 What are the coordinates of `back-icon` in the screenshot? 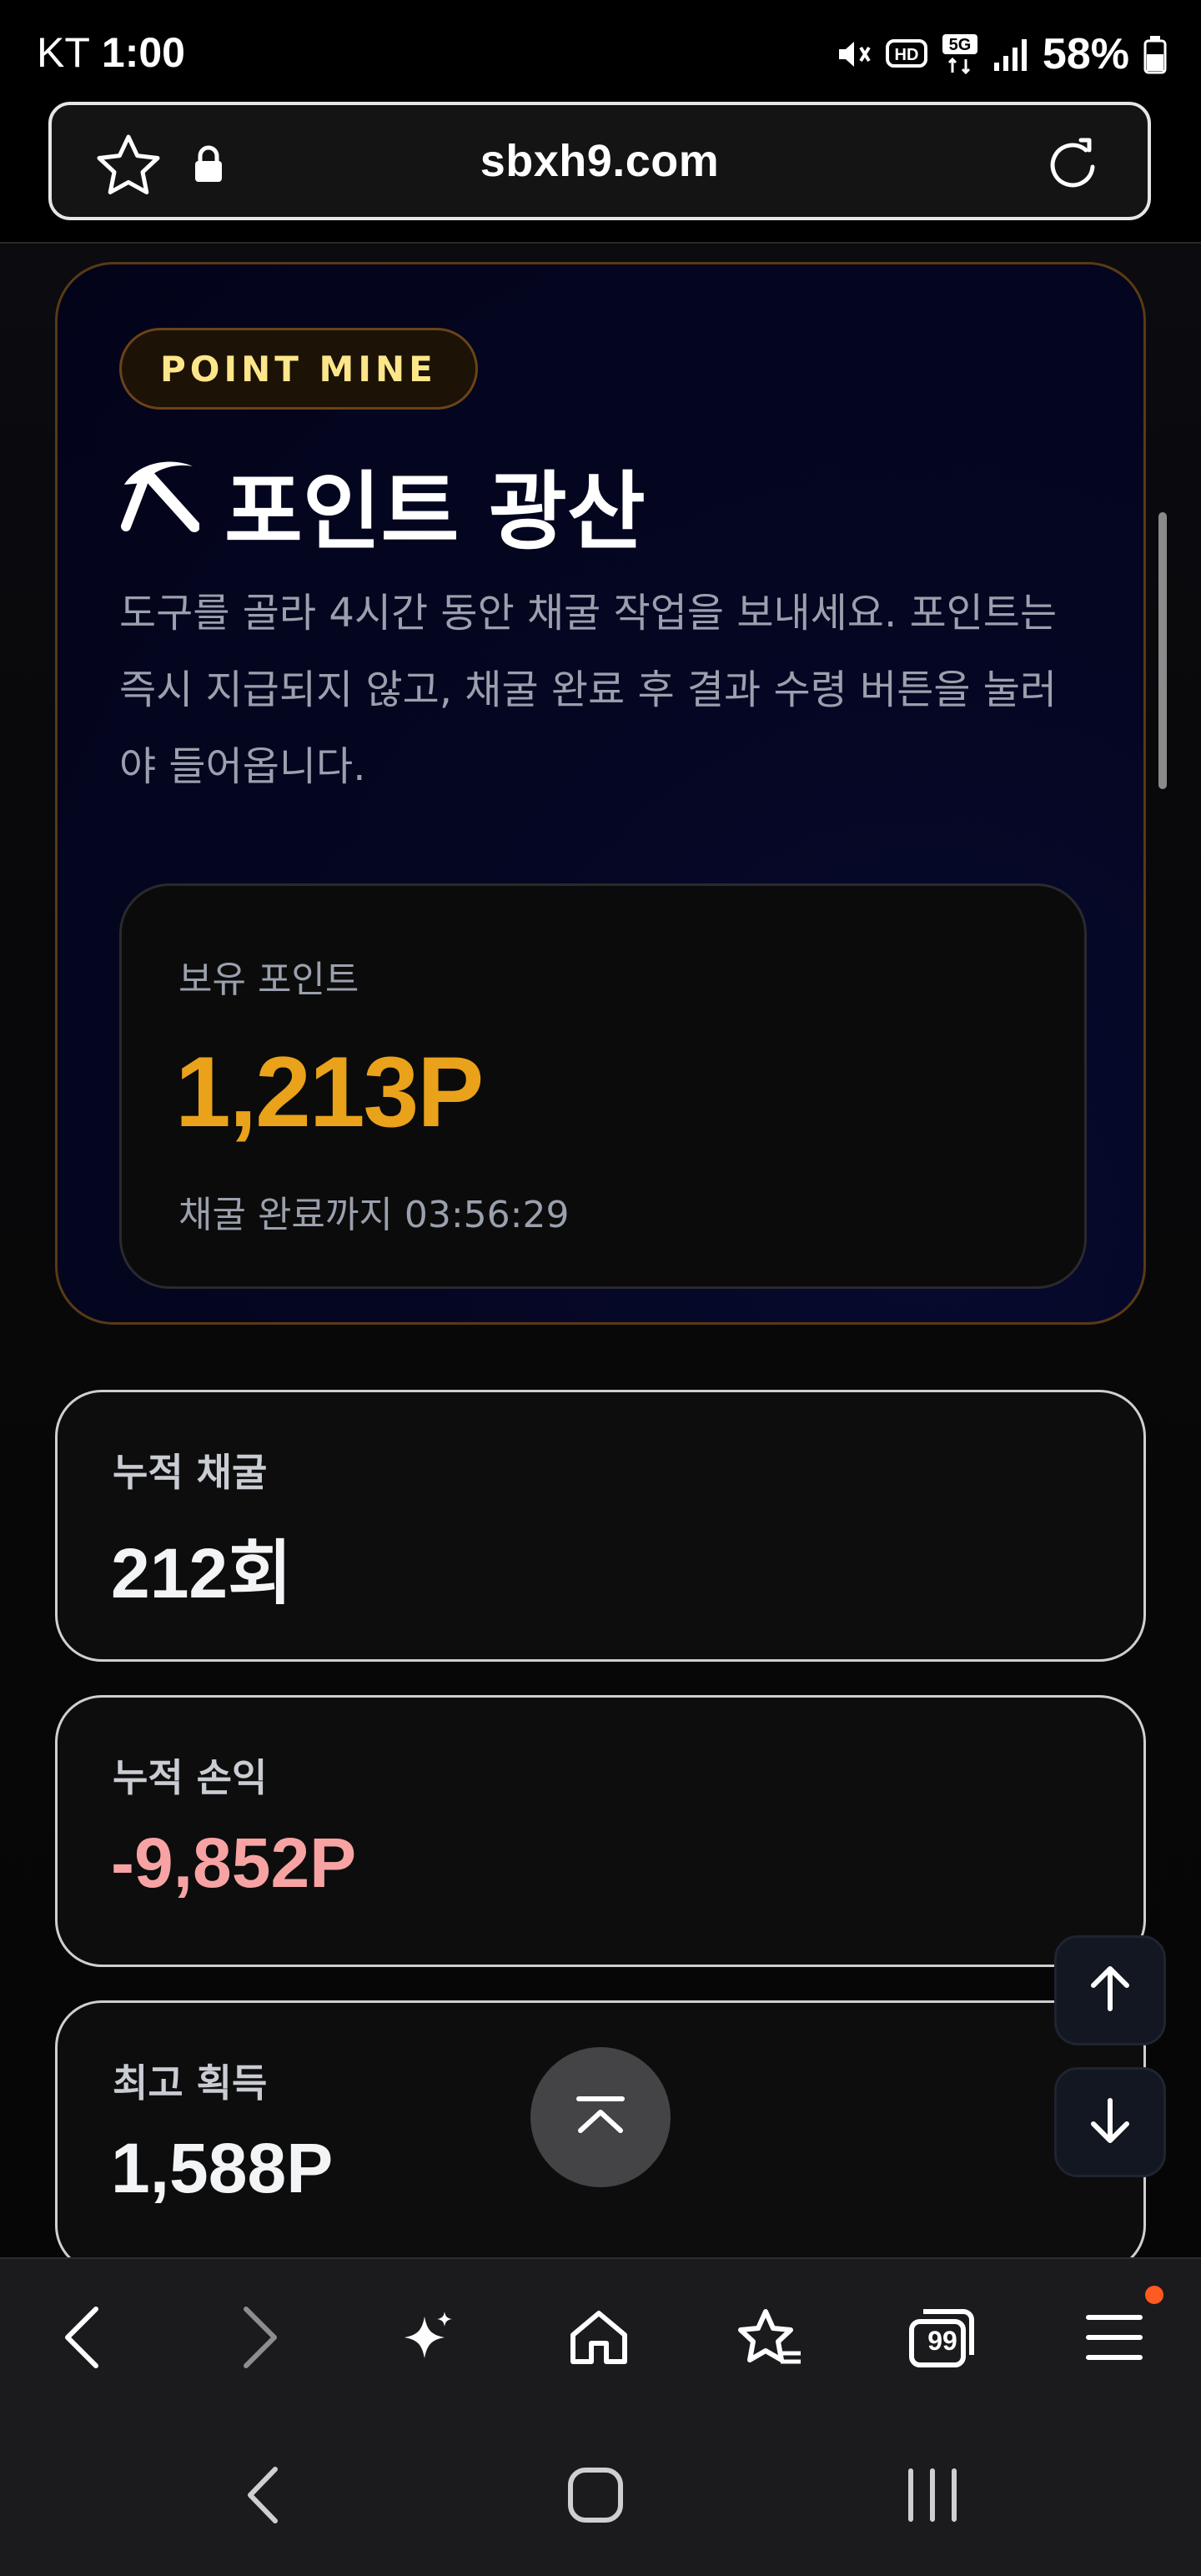 It's located at (82, 2339).